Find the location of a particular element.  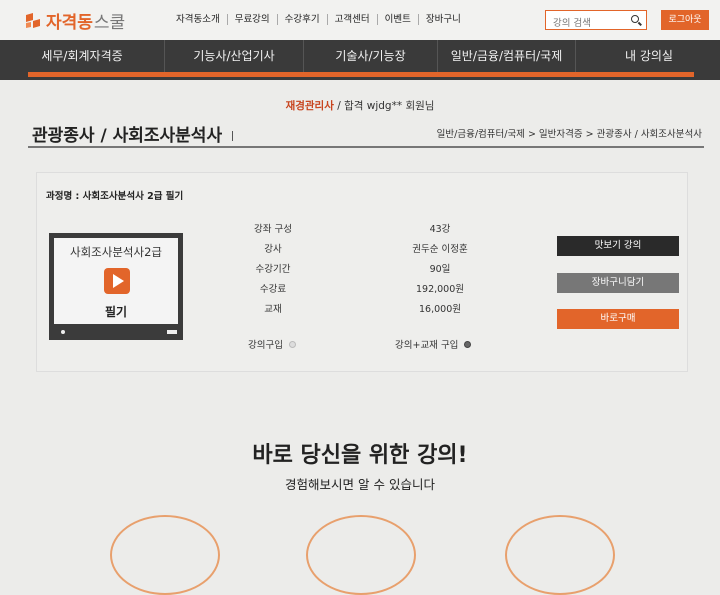

pass-notice: 재경관리사 / 합격 wjdg** 회원님 is located at coordinates (360, 105).